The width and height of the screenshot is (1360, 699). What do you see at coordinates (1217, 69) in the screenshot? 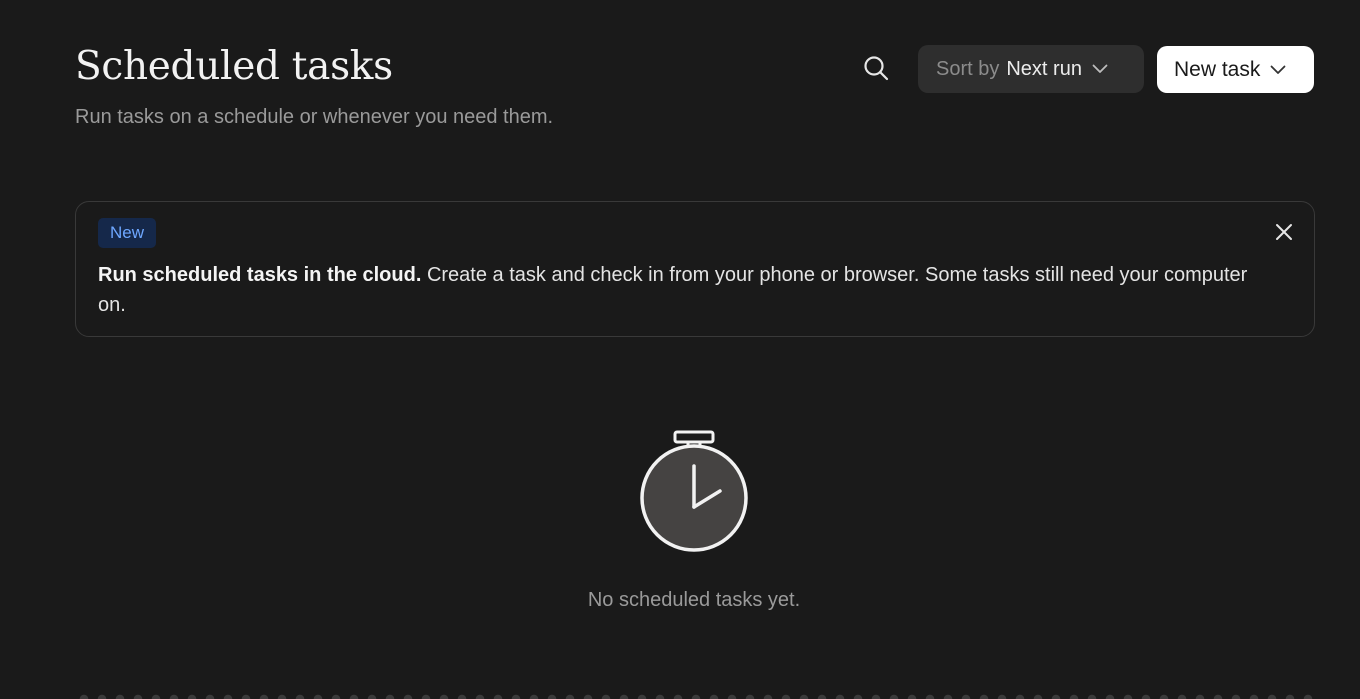
I see `new-task-label: New task` at bounding box center [1217, 69].